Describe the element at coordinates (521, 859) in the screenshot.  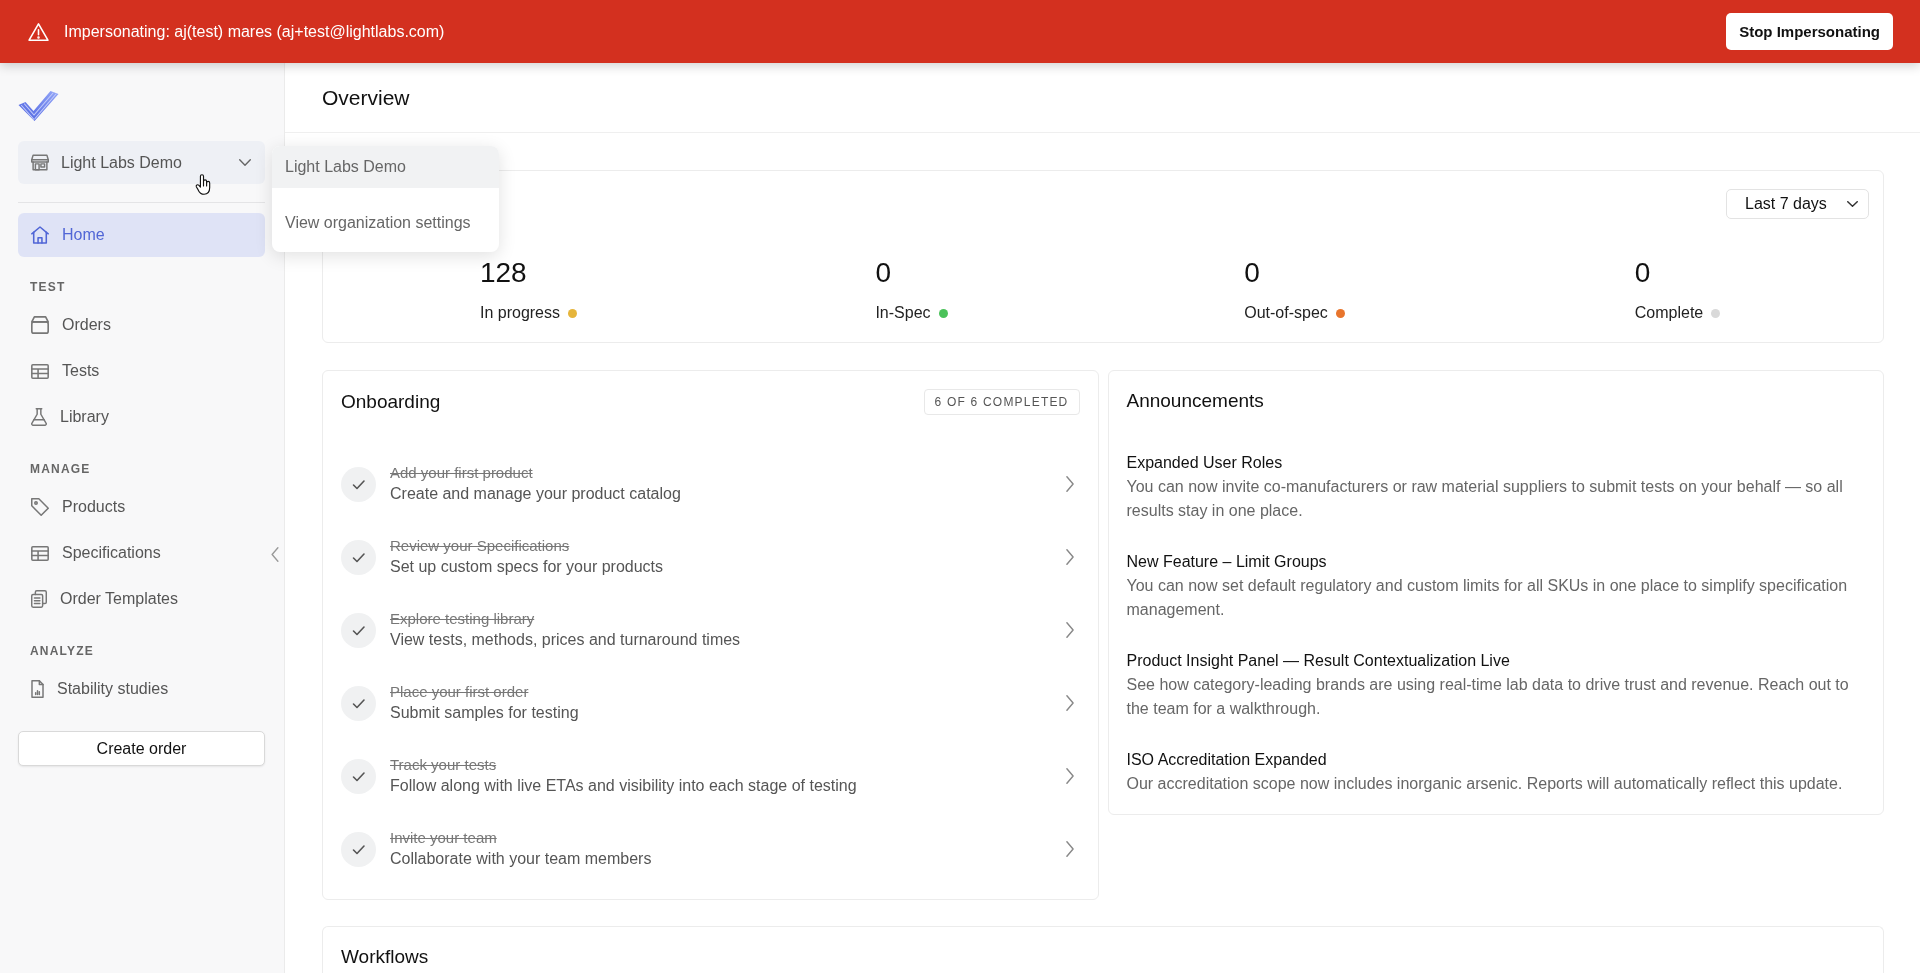
I see `step-description: Collaborate with your team members` at that location.